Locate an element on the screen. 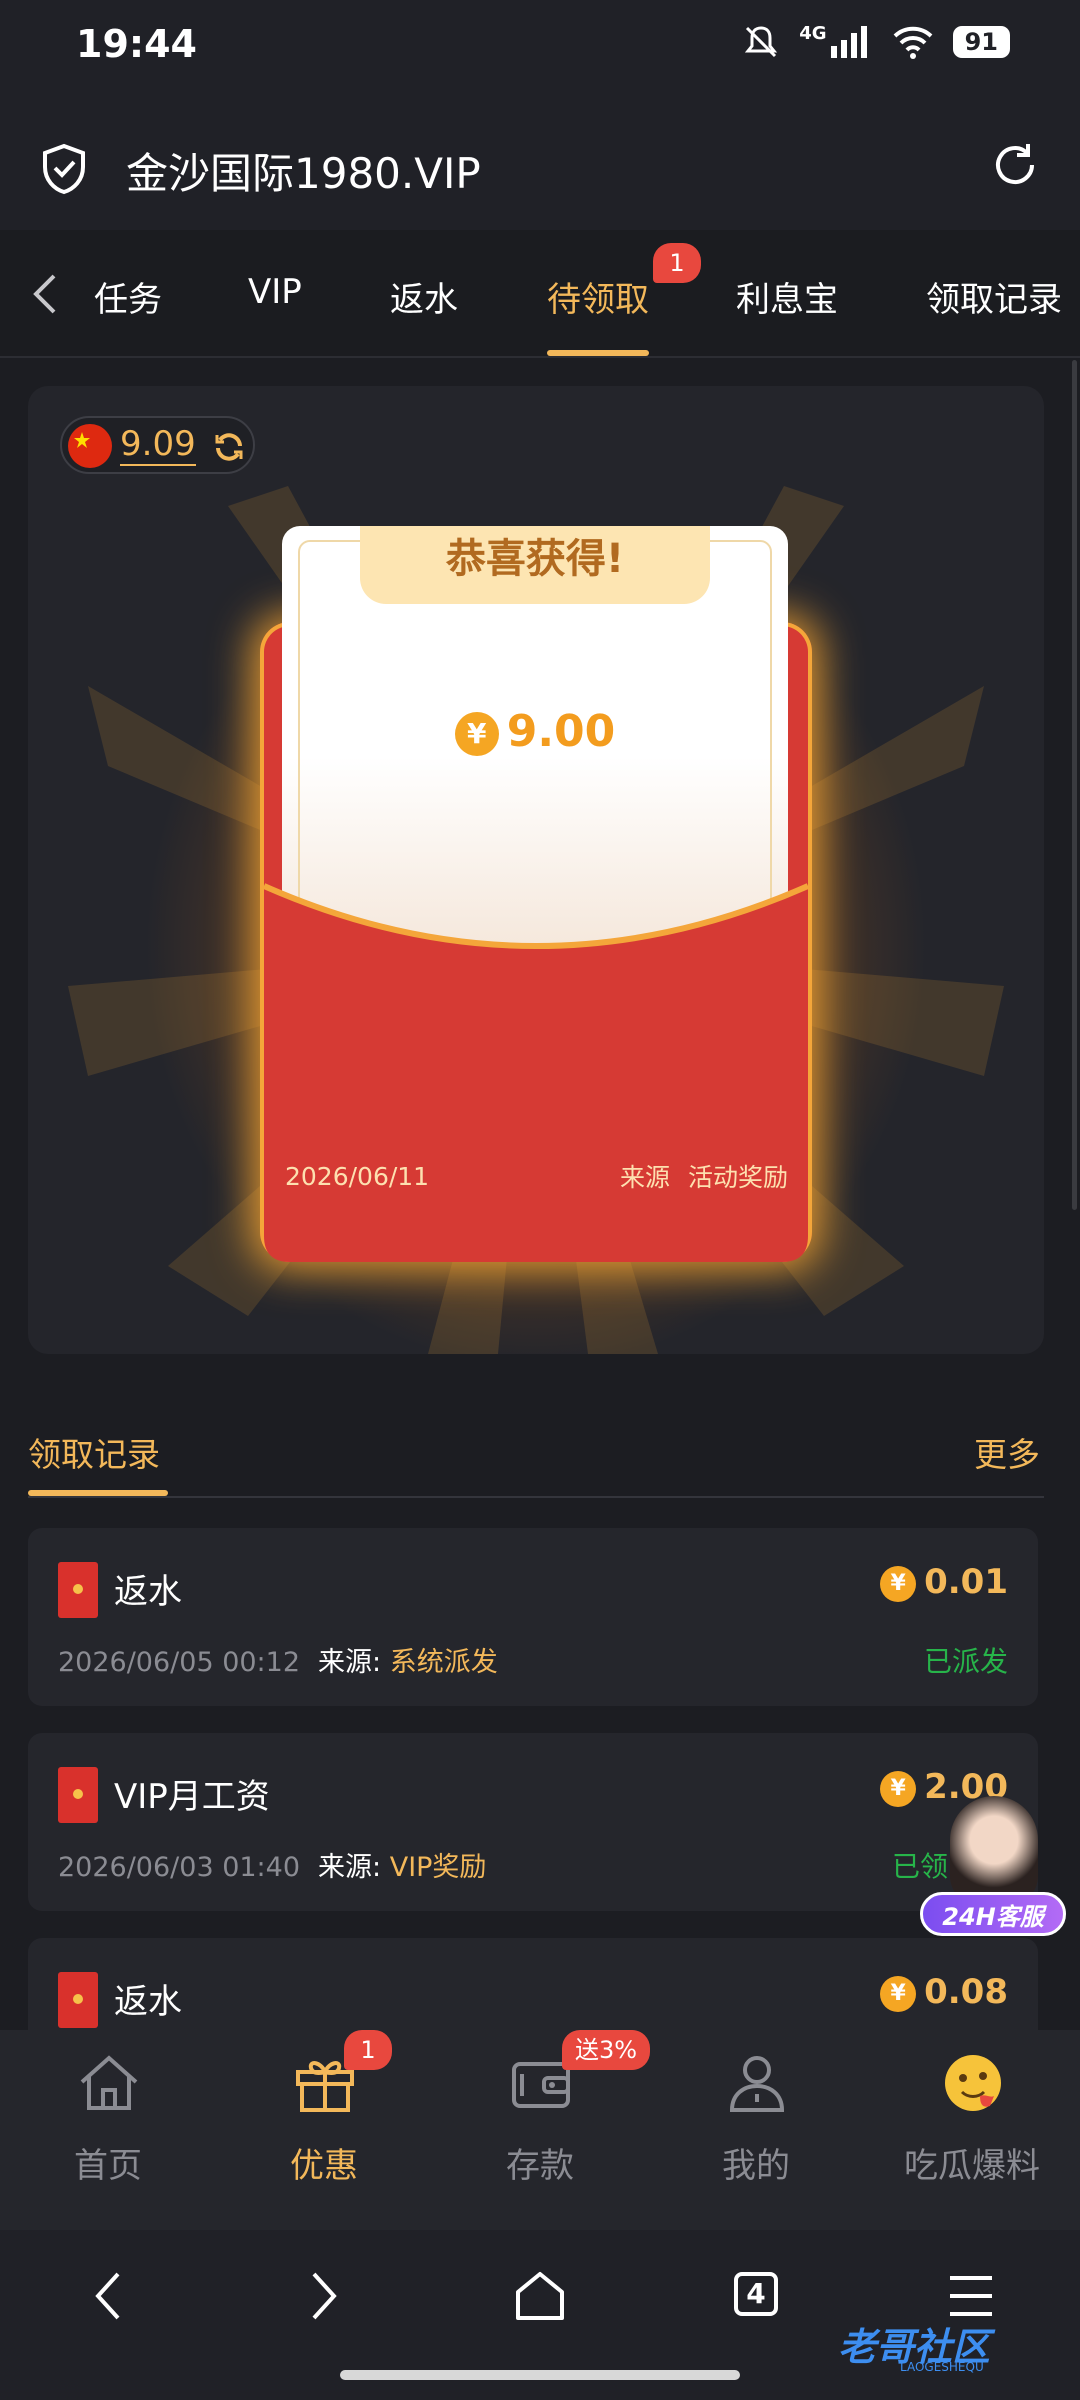 The width and height of the screenshot is (1080, 2400). tab-interest: 利息宝 is located at coordinates (787, 296).